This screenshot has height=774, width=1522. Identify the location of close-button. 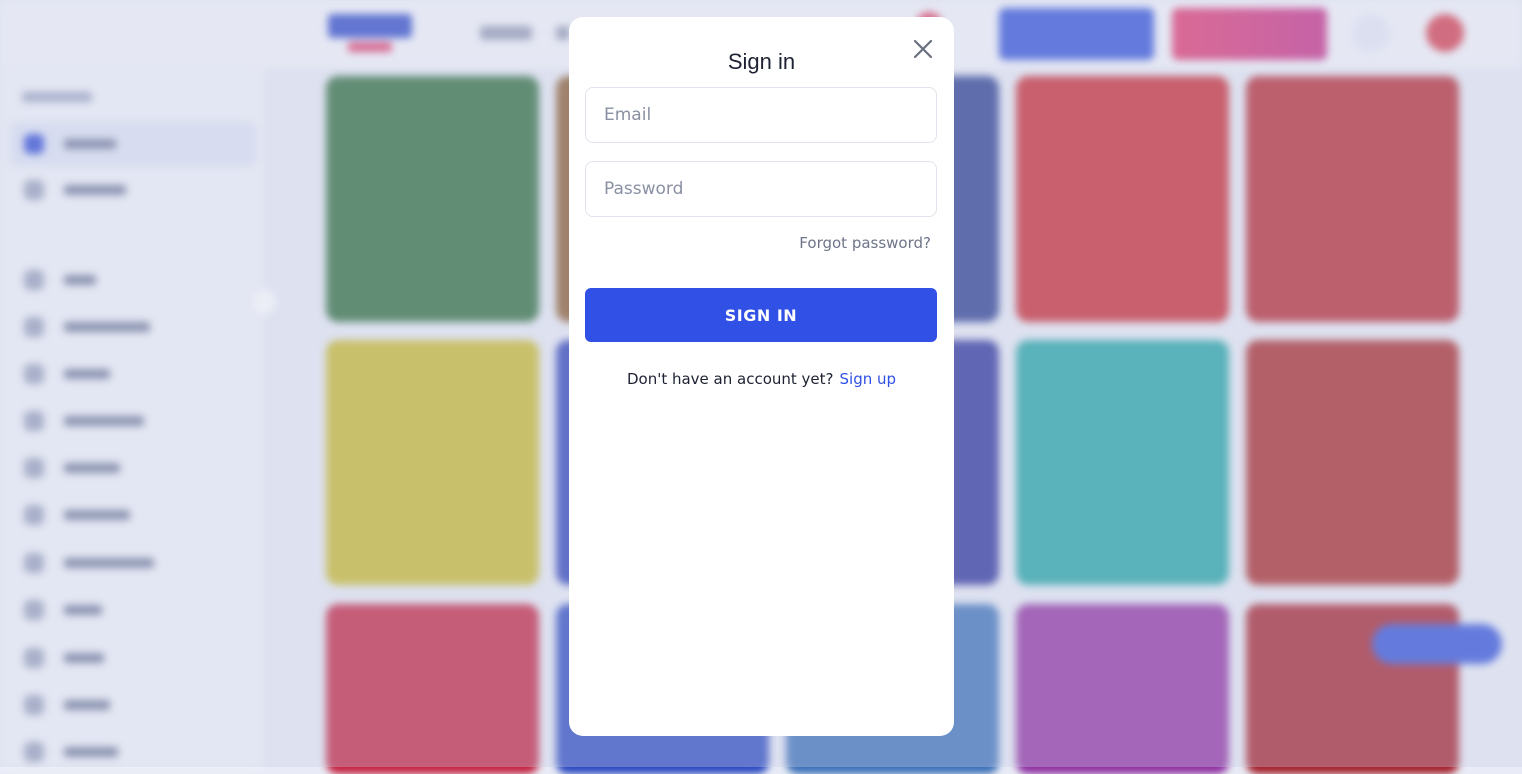
(923, 49).